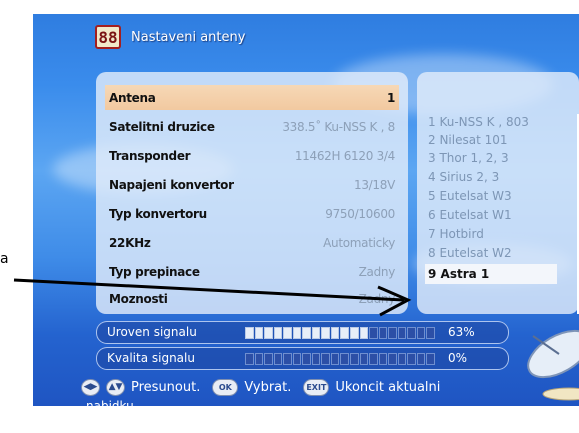 This screenshot has height=433, width=579. Describe the element at coordinates (212, 297) in the screenshot. I see `annotation-arrow-icon` at that location.